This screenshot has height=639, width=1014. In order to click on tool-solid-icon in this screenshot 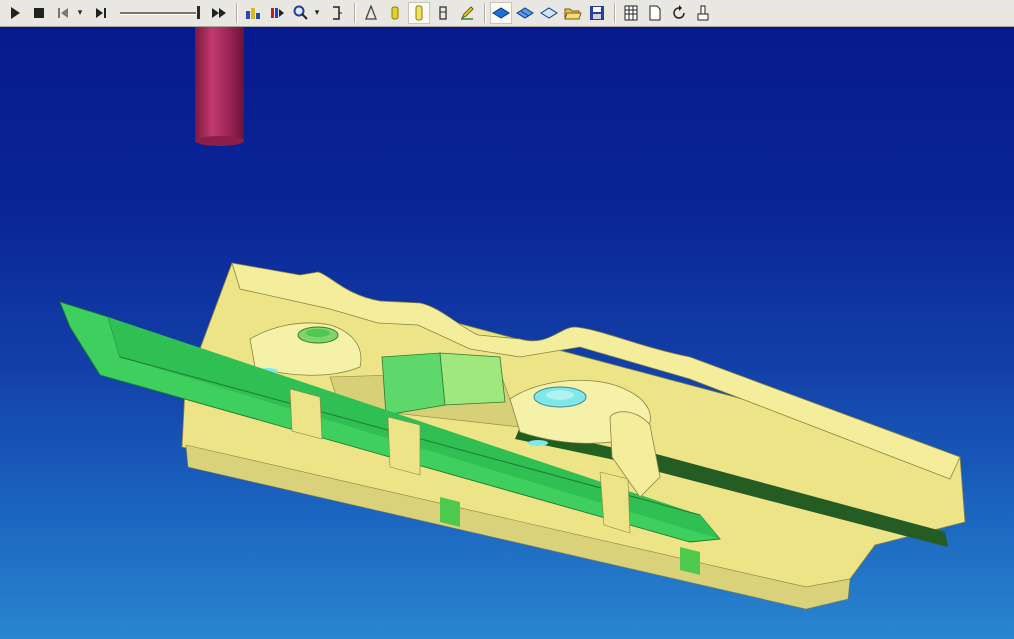, I will do `click(419, 13)`.